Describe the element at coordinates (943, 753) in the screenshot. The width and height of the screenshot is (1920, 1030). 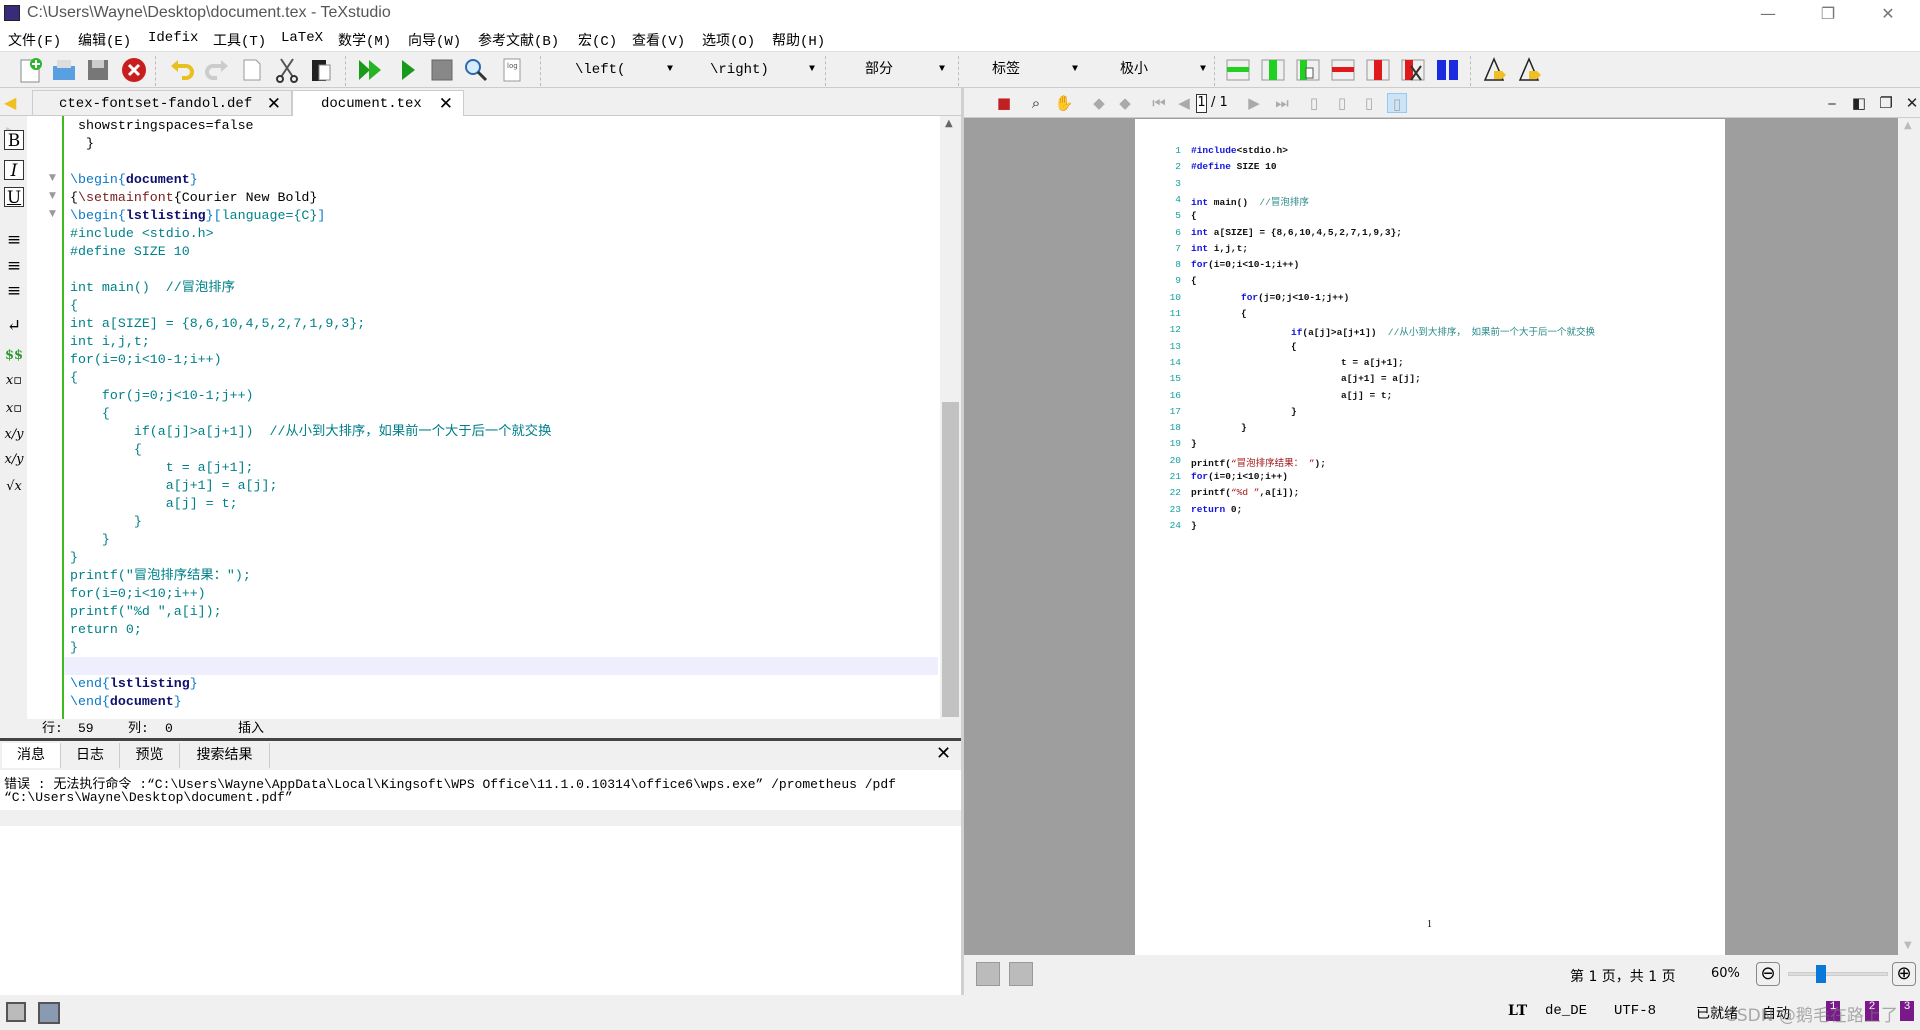
I see `close-panel-icon: ✕` at that location.